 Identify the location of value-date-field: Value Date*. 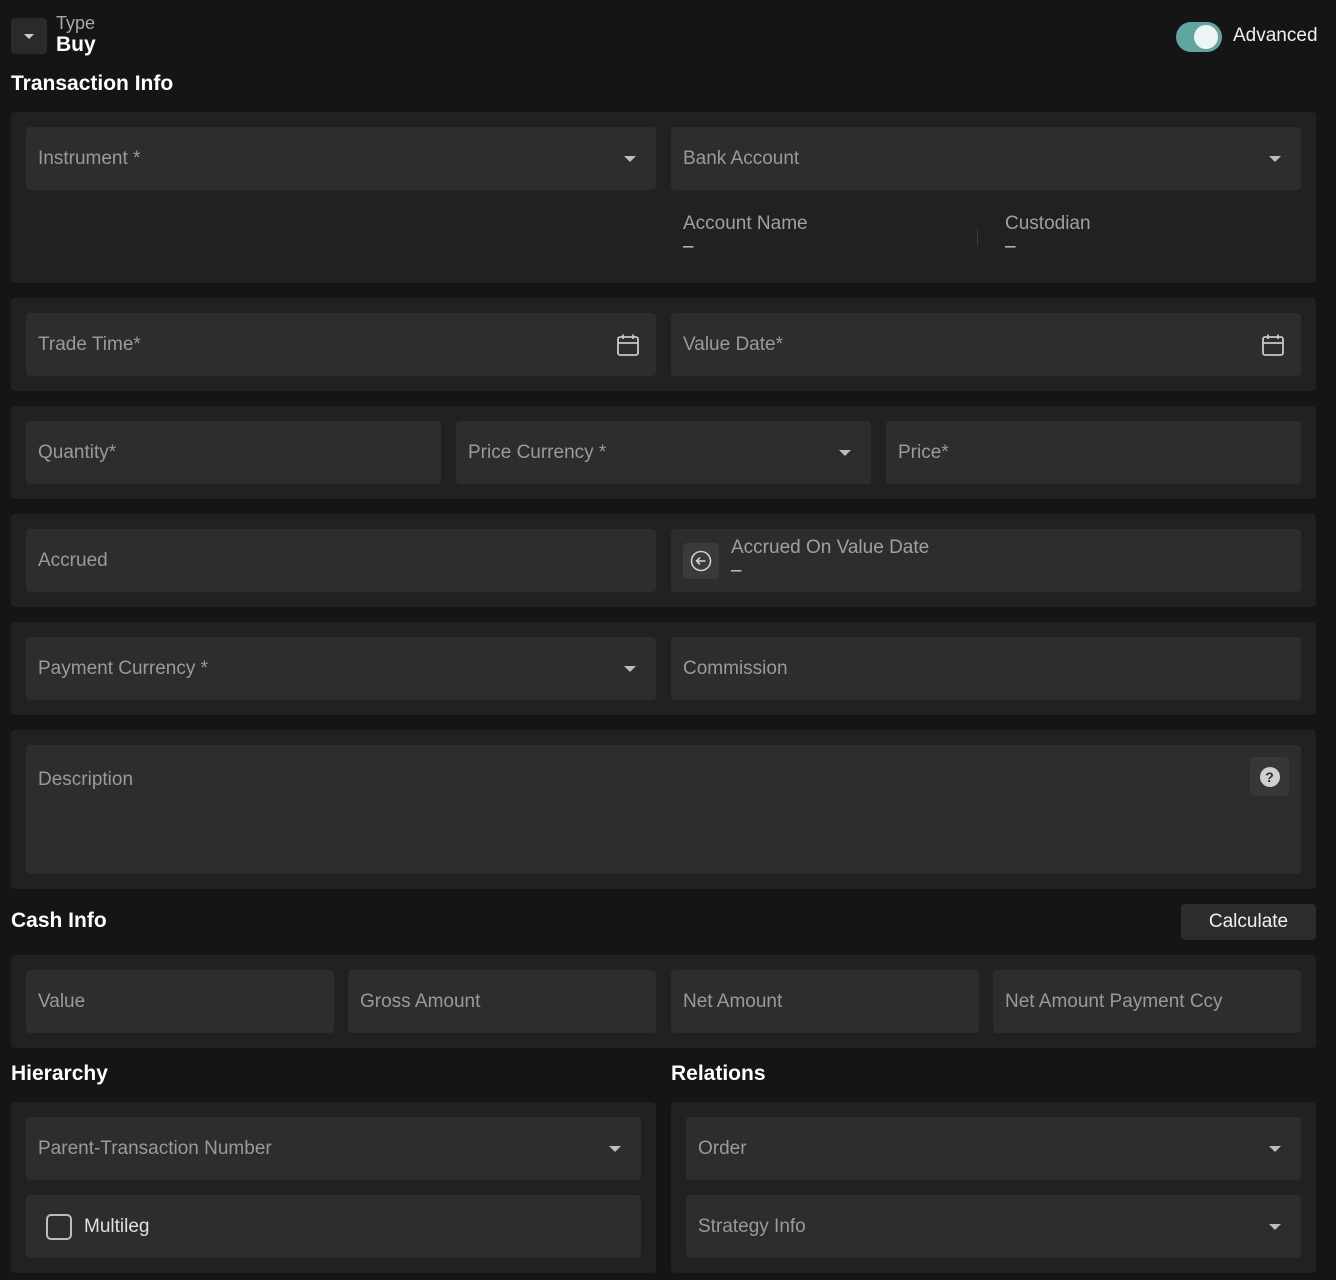
(986, 344).